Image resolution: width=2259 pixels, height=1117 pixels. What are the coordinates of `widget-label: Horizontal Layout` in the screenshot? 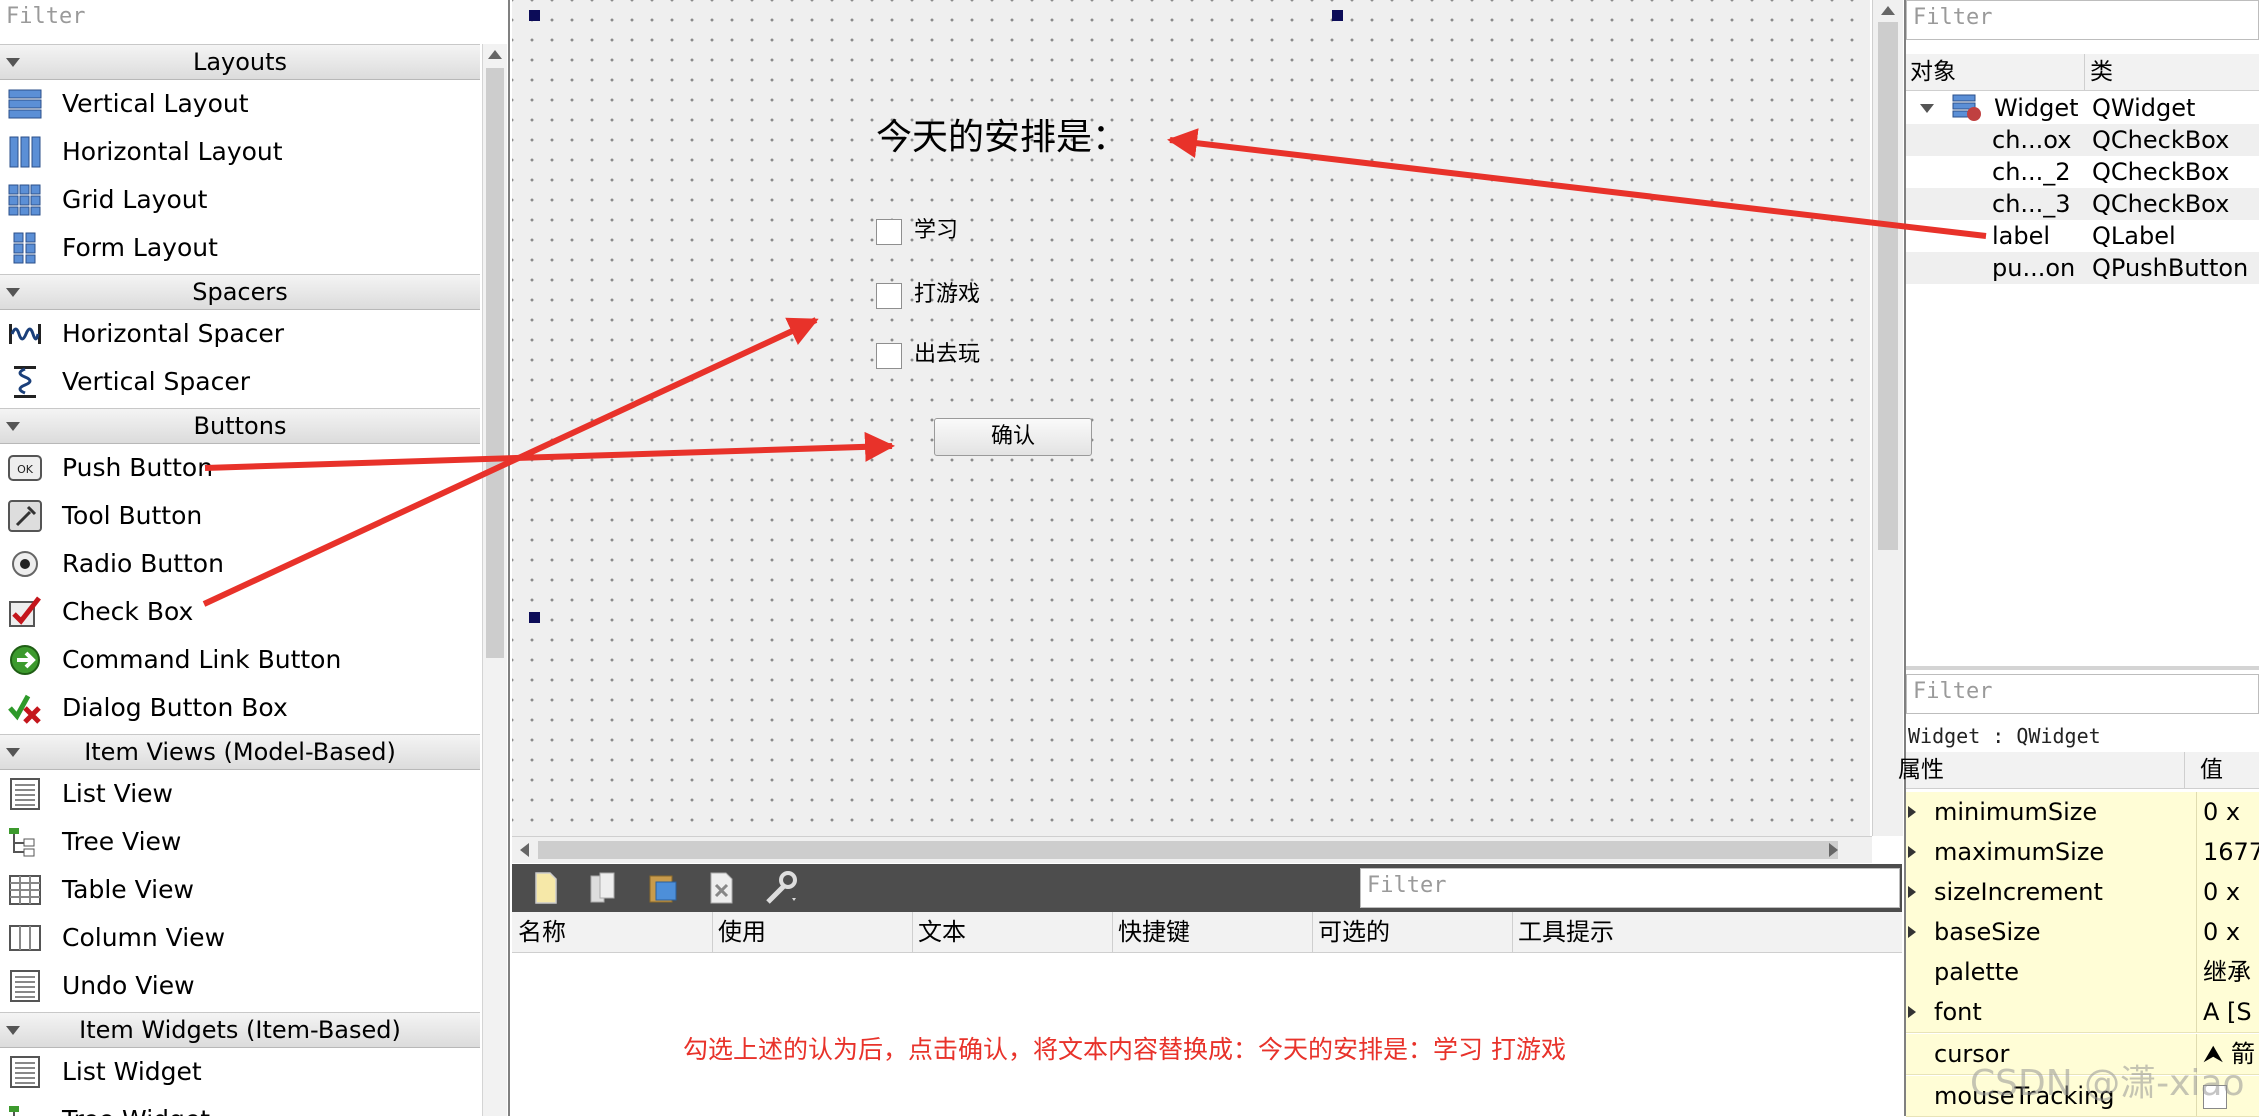 It's located at (172, 151).